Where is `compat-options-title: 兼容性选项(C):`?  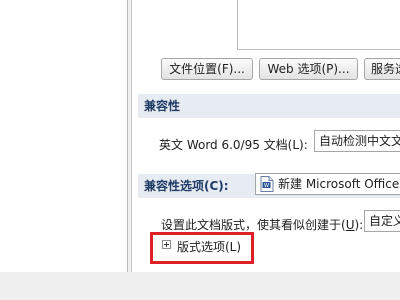 compat-options-title: 兼容性选项(C): is located at coordinates (186, 186).